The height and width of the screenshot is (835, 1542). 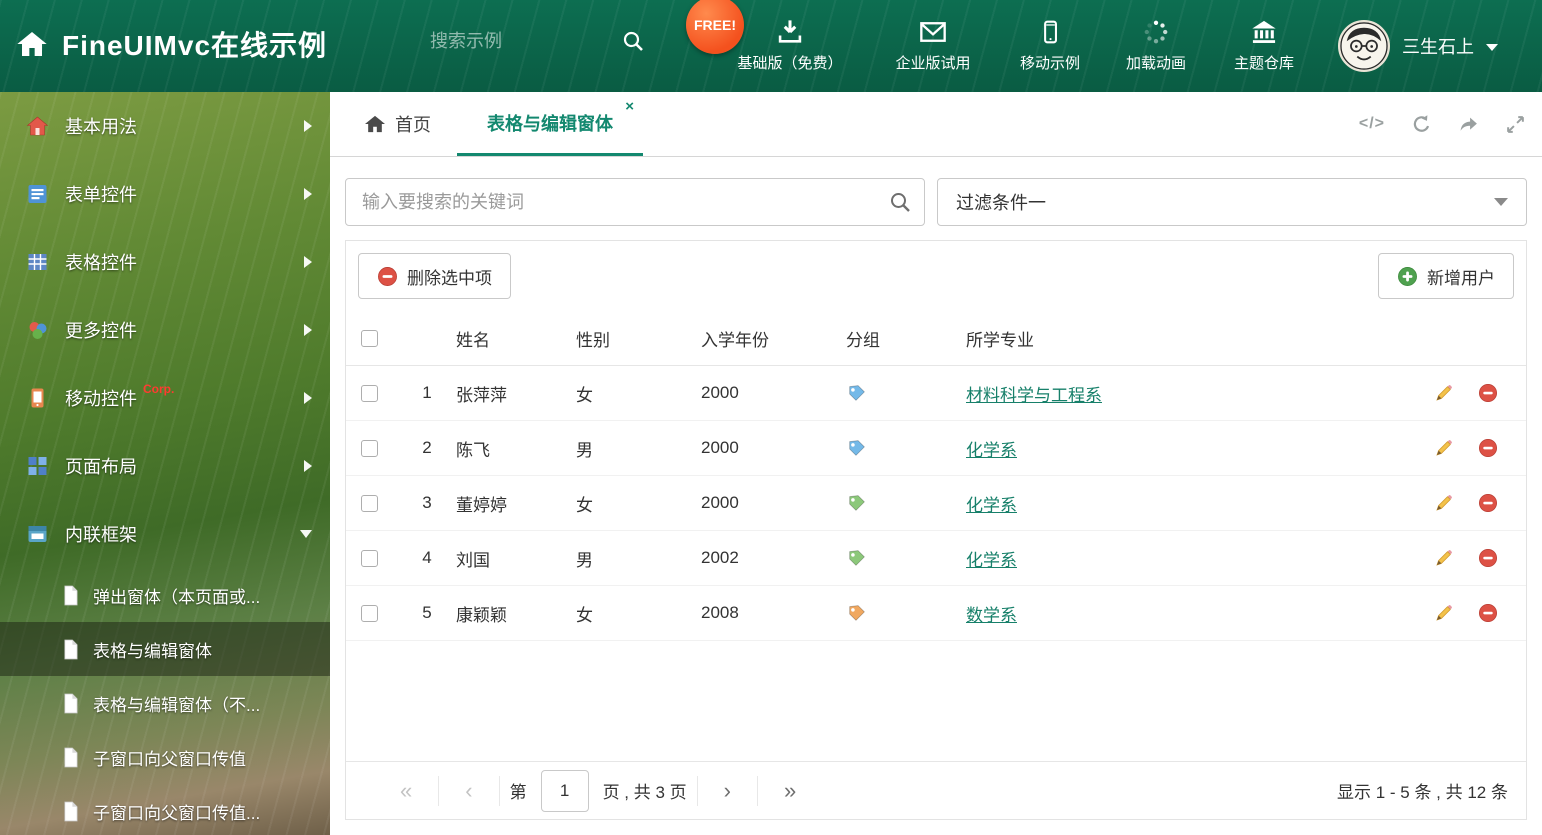 What do you see at coordinates (481, 615) in the screenshot?
I see `cell-name: 康颖颖` at bounding box center [481, 615].